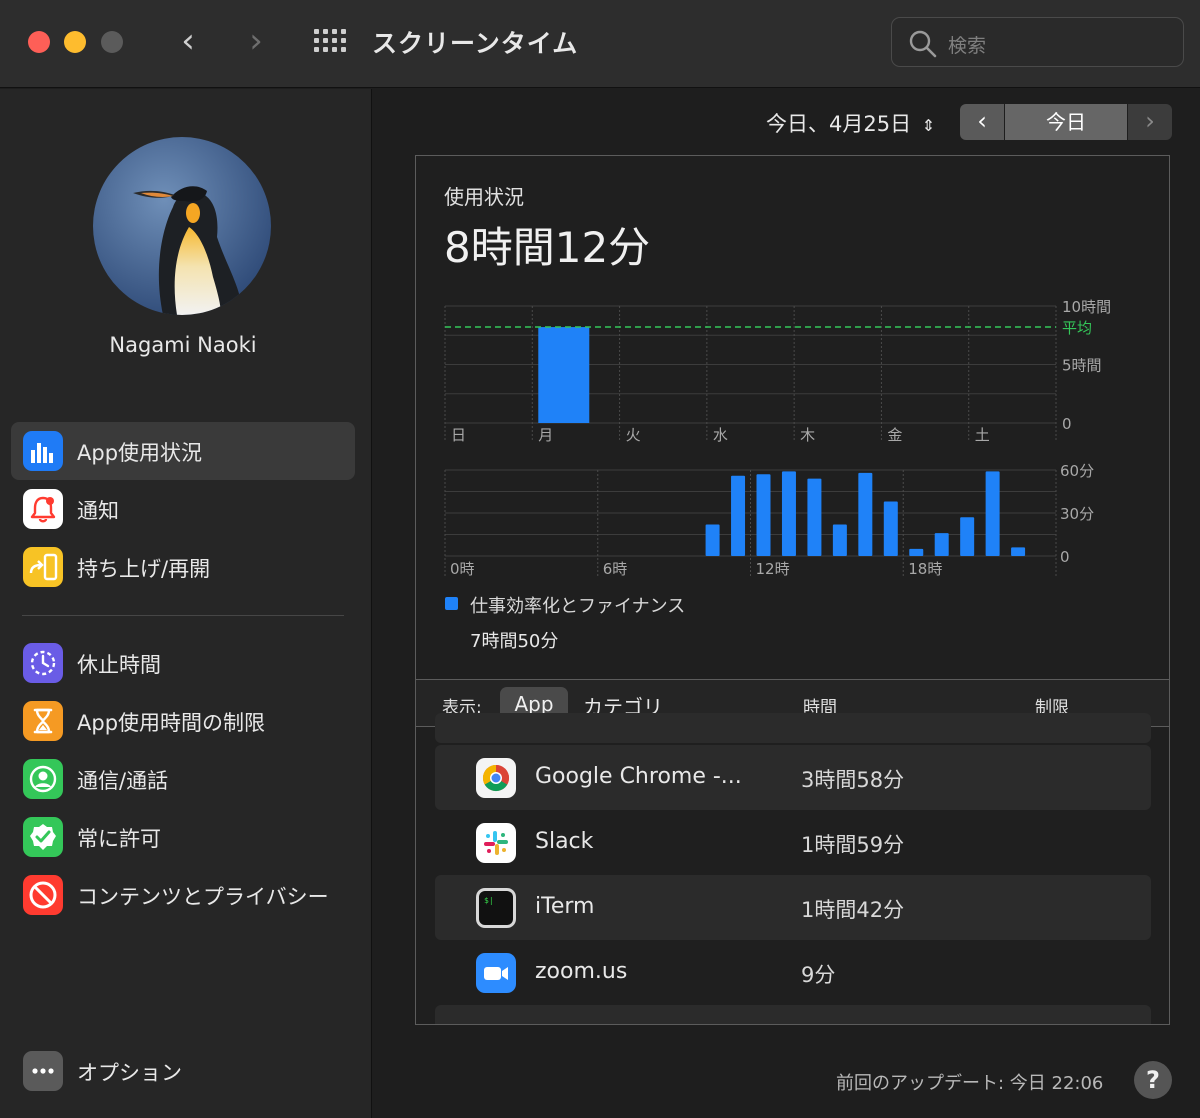 The width and height of the screenshot is (1200, 1118). Describe the element at coordinates (928, 125) in the screenshot. I see `up-down-chevron-icon: ⇕` at that location.